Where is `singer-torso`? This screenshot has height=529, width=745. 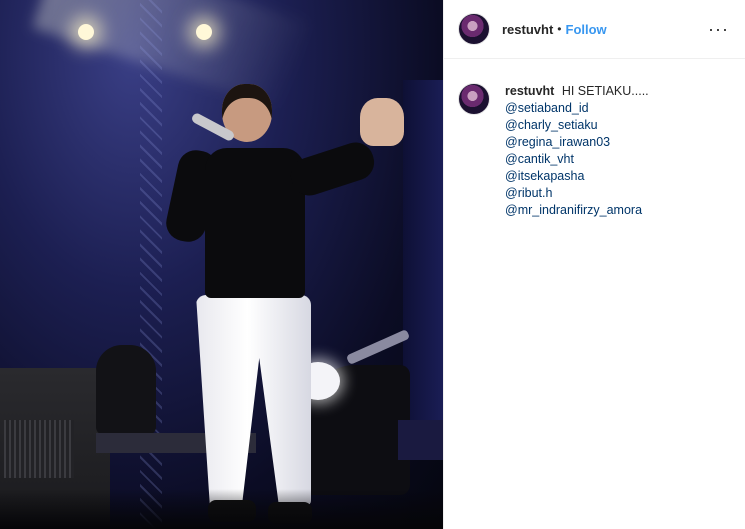
singer-torso is located at coordinates (255, 223).